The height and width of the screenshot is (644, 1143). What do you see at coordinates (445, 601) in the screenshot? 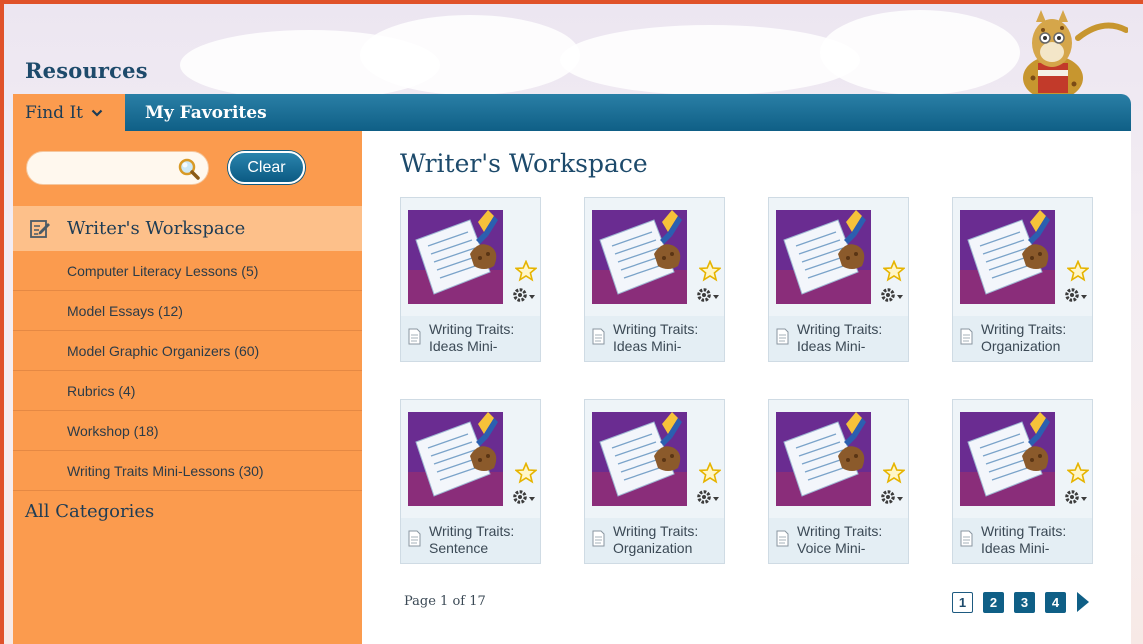
I see `page-info: Page 1 of 17` at bounding box center [445, 601].